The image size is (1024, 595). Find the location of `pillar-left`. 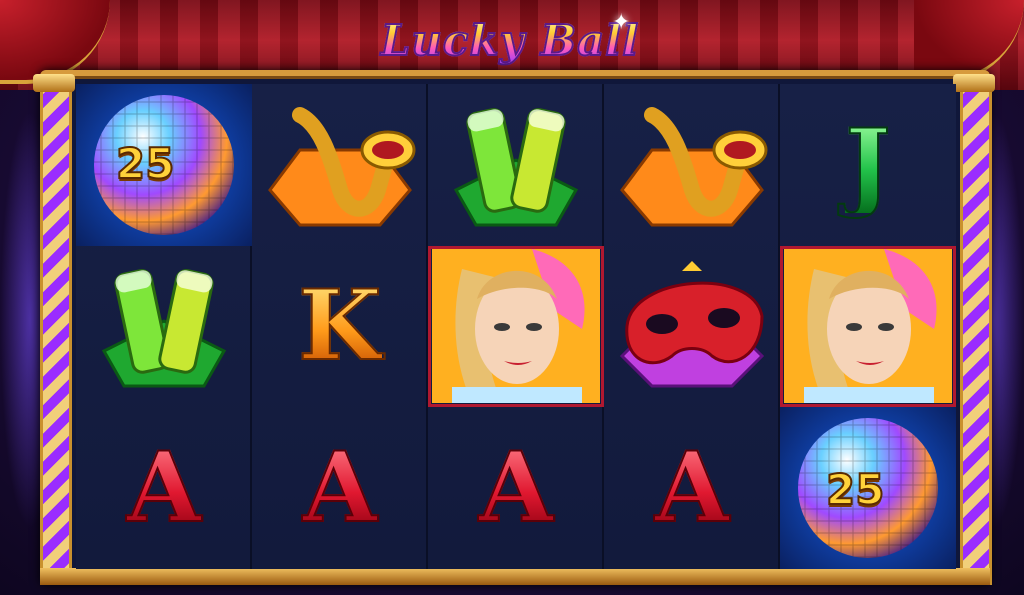

pillar-left is located at coordinates (56, 332).